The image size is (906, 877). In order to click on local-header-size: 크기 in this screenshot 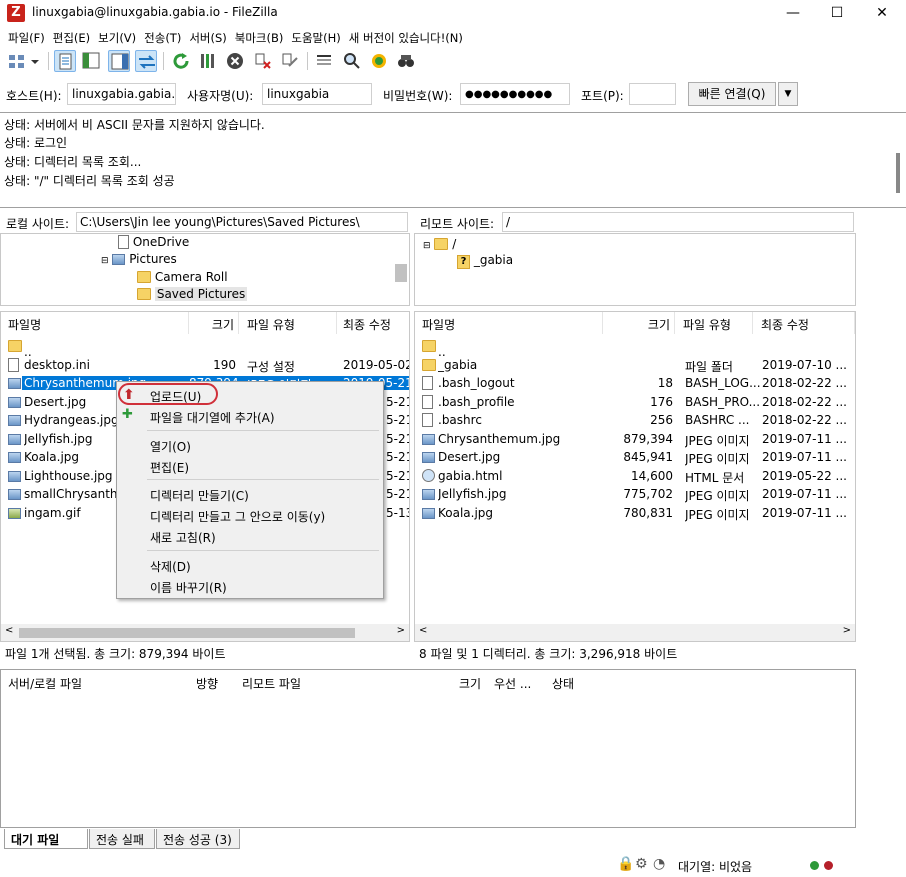, I will do `click(214, 323)`.